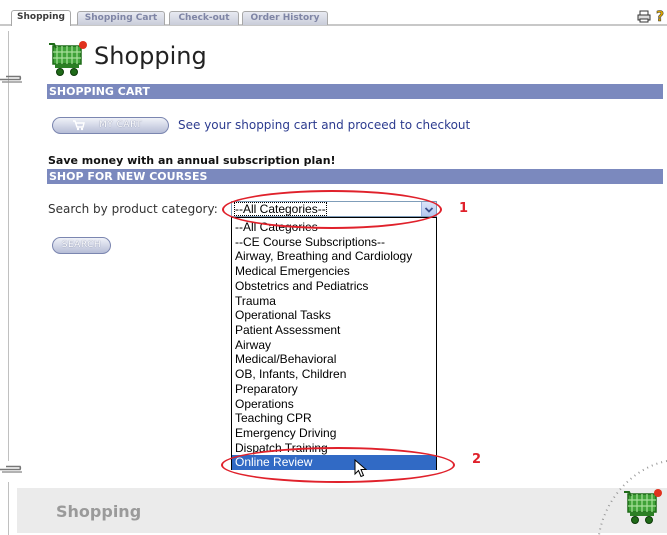 This screenshot has height=535, width=667. I want to click on tab-check-out: Check-out, so click(204, 18).